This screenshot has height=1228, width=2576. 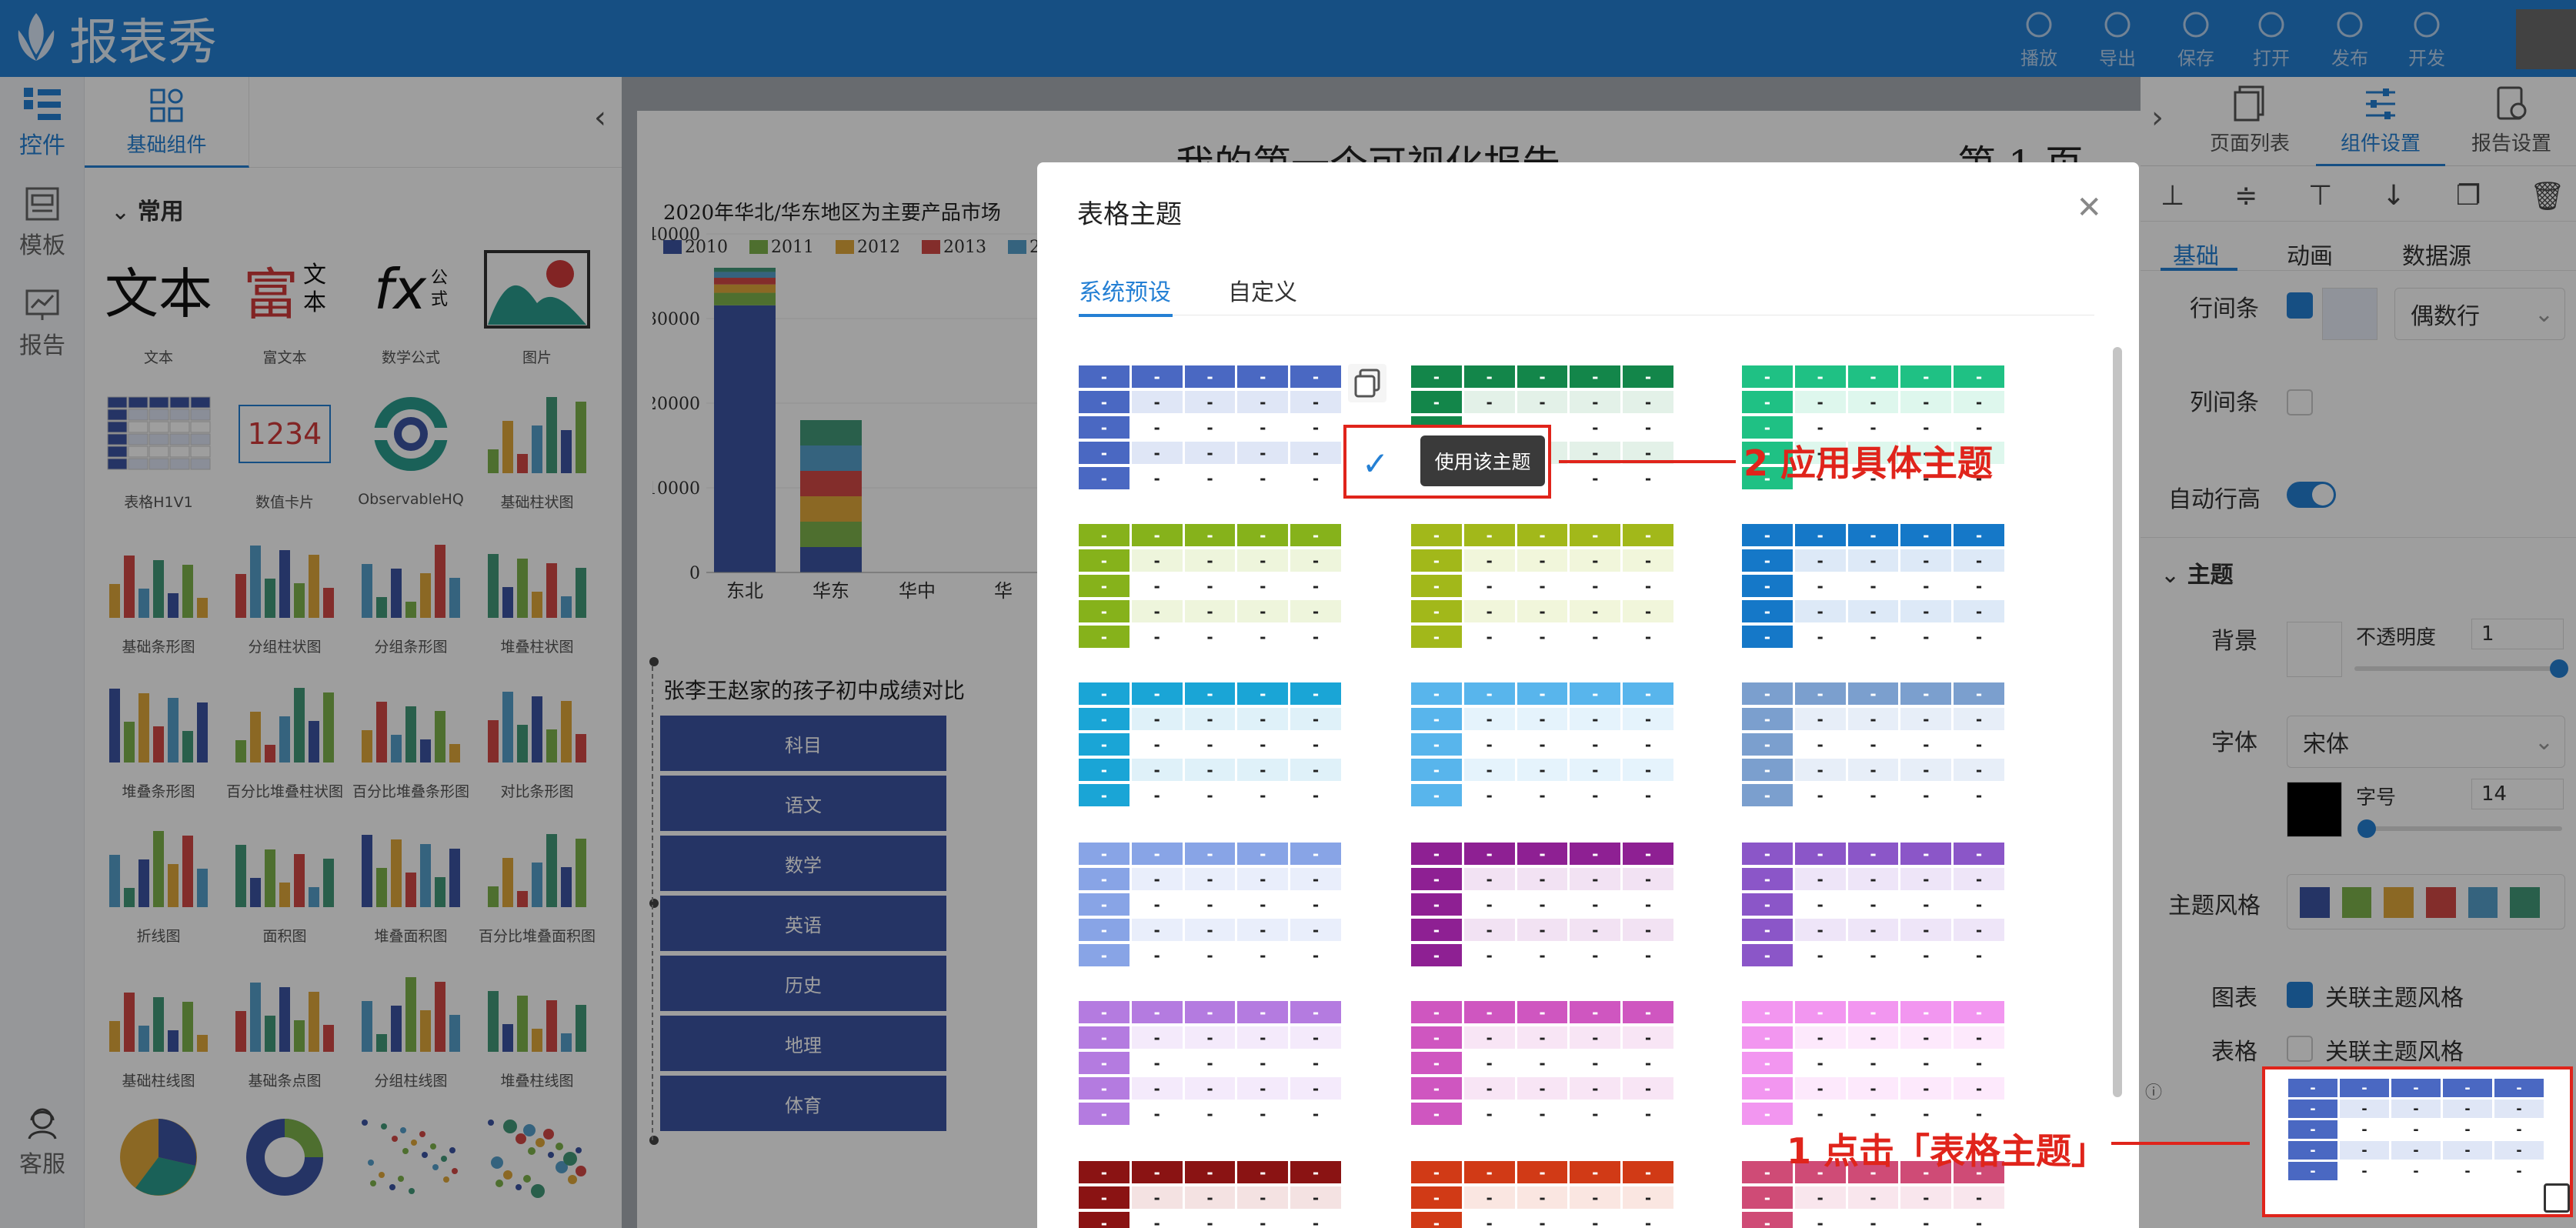 What do you see at coordinates (1376, 463) in the screenshot?
I see `check-icon: ✓` at bounding box center [1376, 463].